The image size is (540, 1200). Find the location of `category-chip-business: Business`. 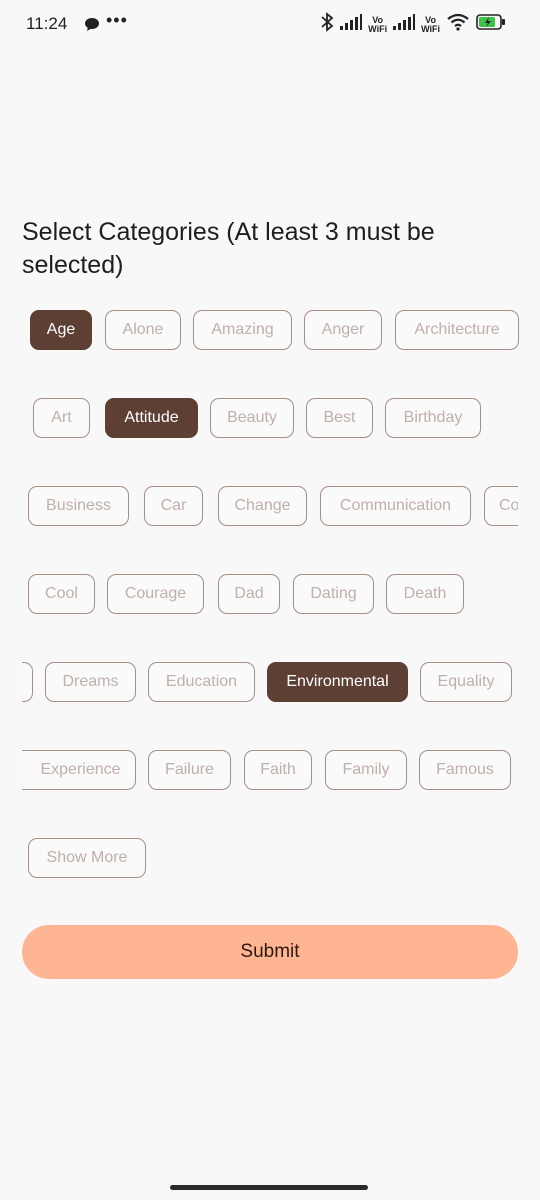

category-chip-business: Business is located at coordinates (78, 506).